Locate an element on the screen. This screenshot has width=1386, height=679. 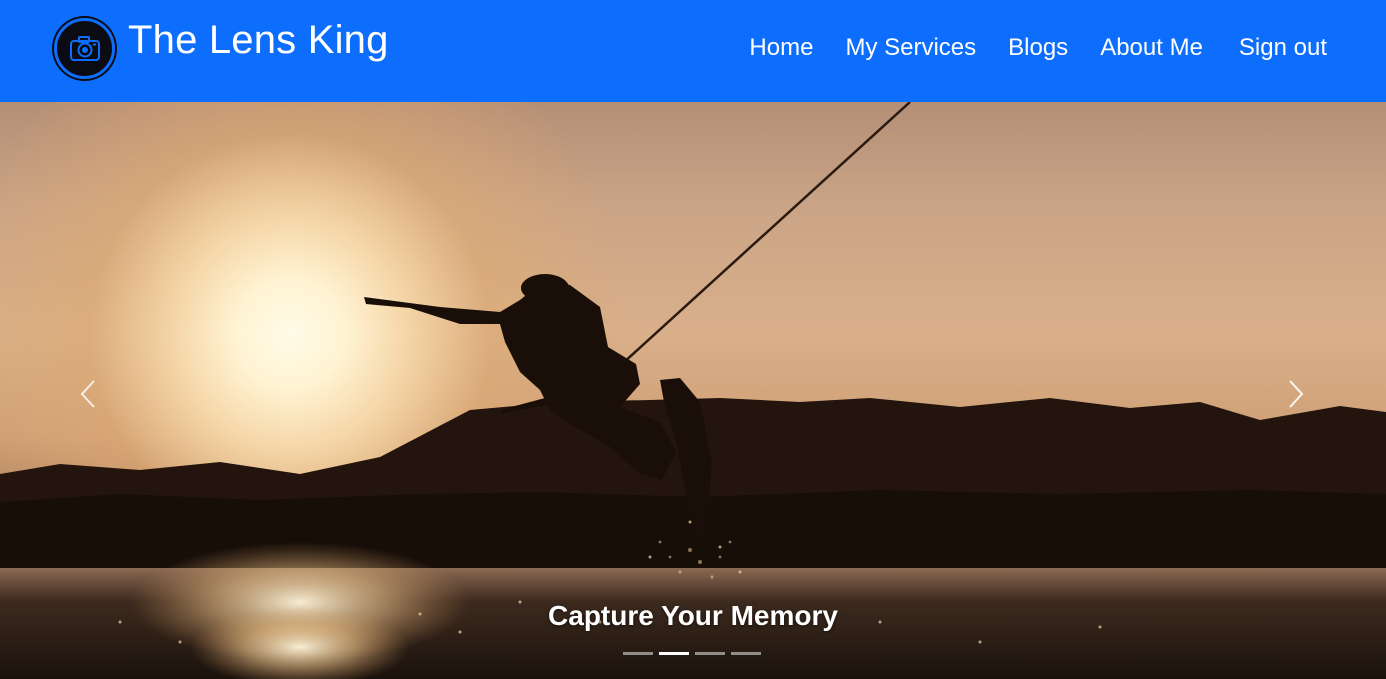
nav-my-services: My Services is located at coordinates (910, 48).